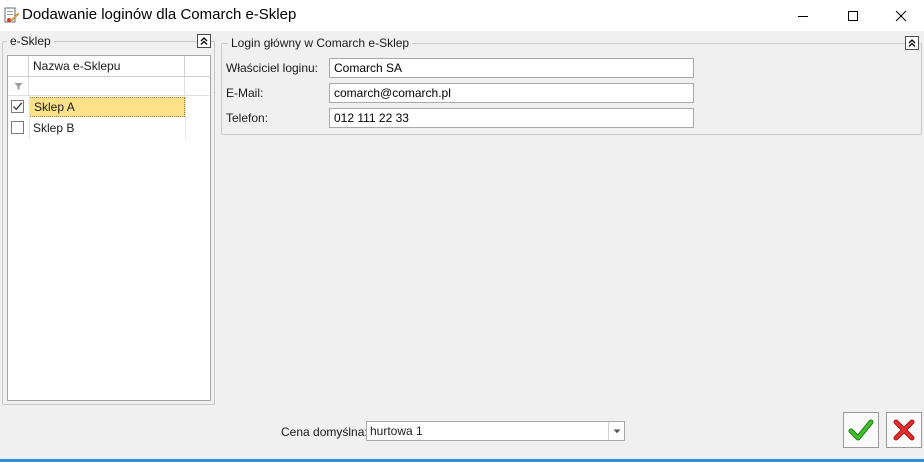  I want to click on cancel-button, so click(904, 430).